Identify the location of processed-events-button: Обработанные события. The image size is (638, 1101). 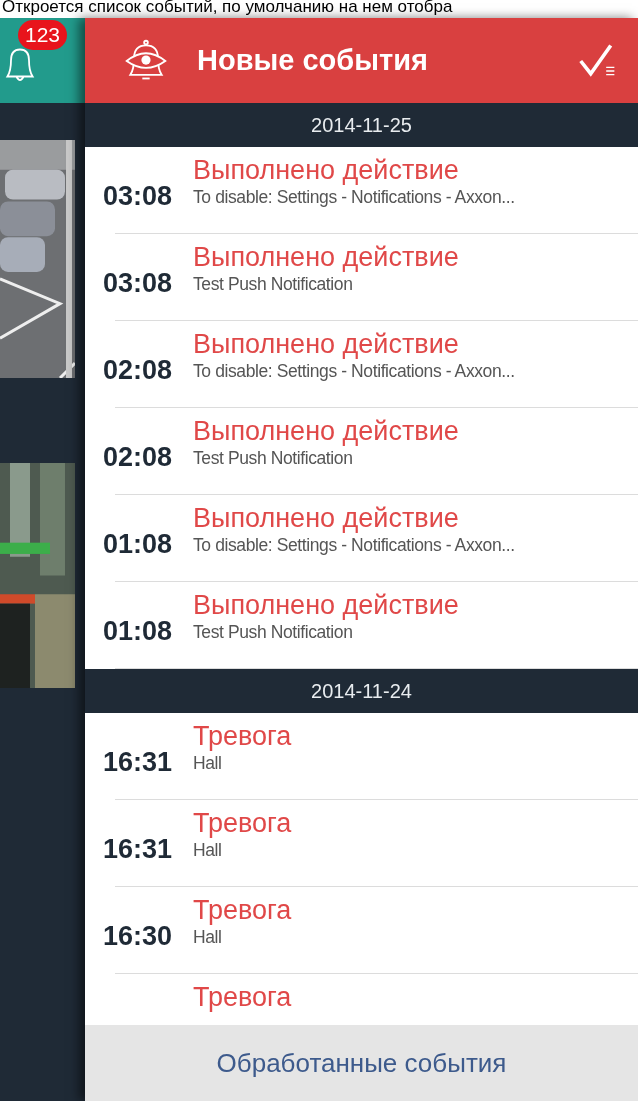
(361, 1063).